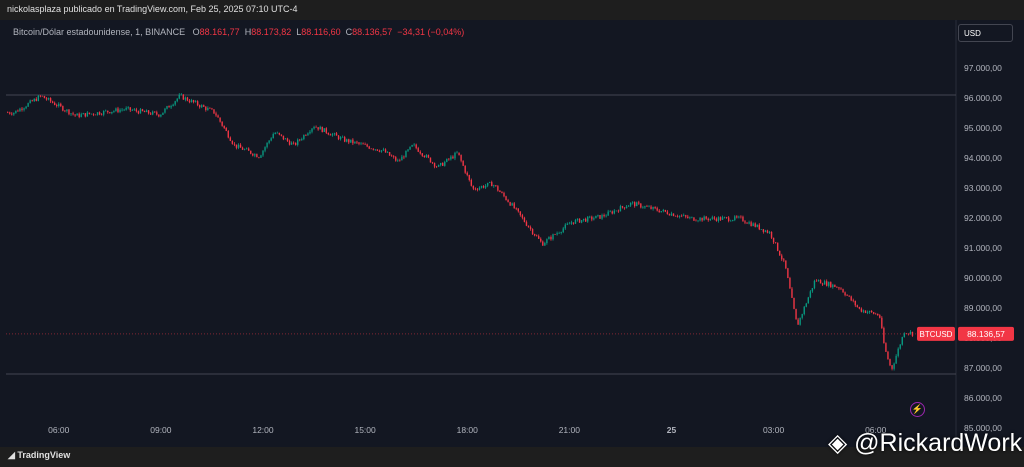 The height and width of the screenshot is (467, 1024). I want to click on open-label: O, so click(196, 32).